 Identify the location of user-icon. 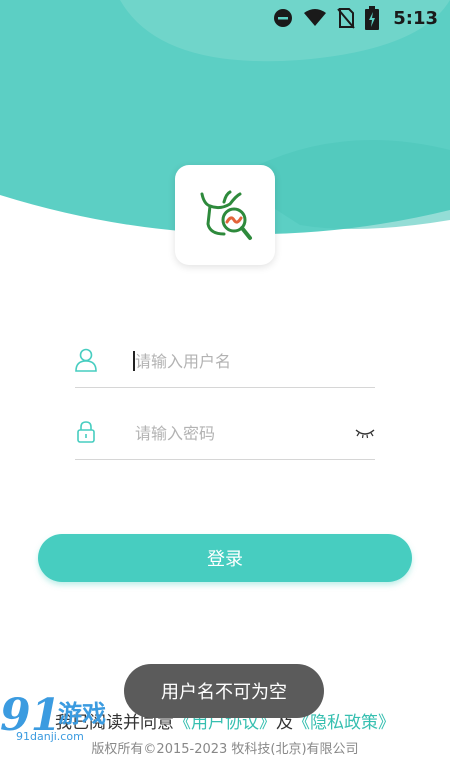
(86, 360).